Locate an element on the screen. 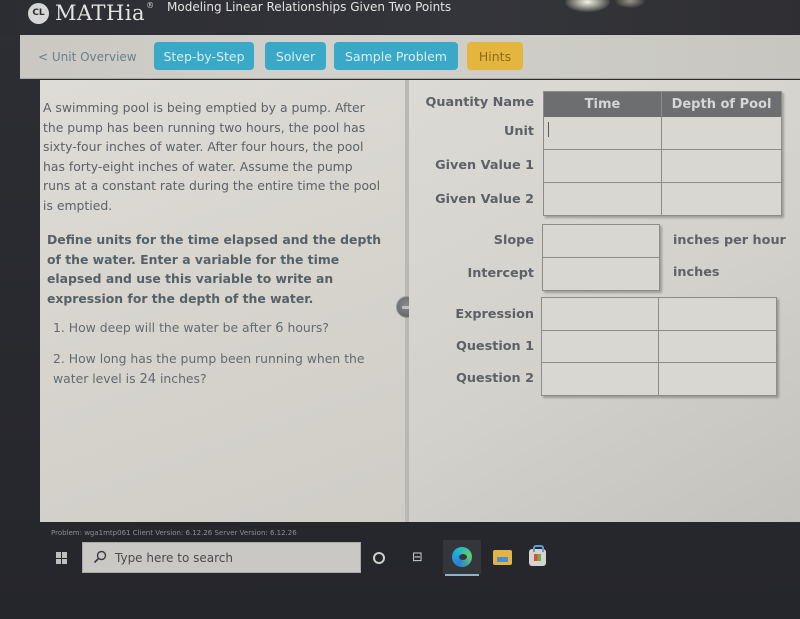  unit-overview-link: < Unit Overview is located at coordinates (87, 57).